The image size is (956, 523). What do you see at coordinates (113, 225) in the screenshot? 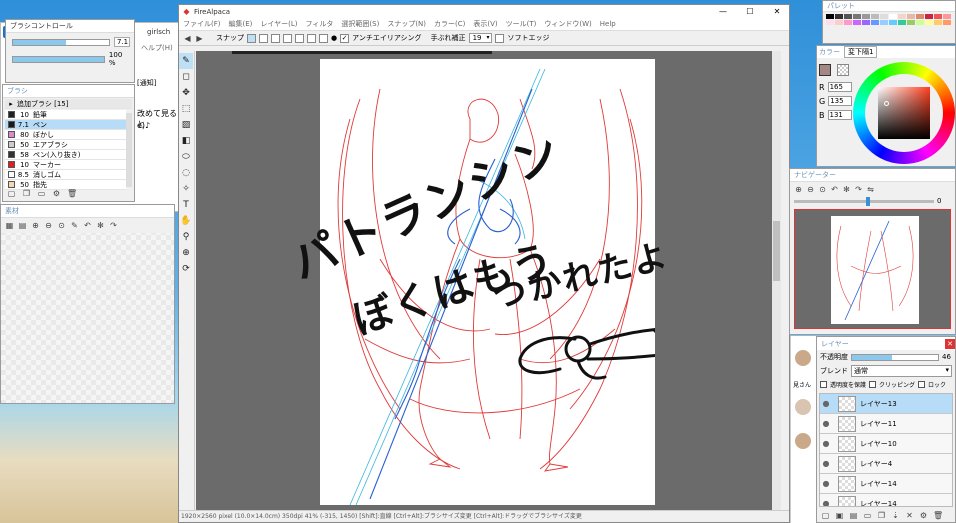
I see `rotate-right-icon: ↷` at bounding box center [113, 225].